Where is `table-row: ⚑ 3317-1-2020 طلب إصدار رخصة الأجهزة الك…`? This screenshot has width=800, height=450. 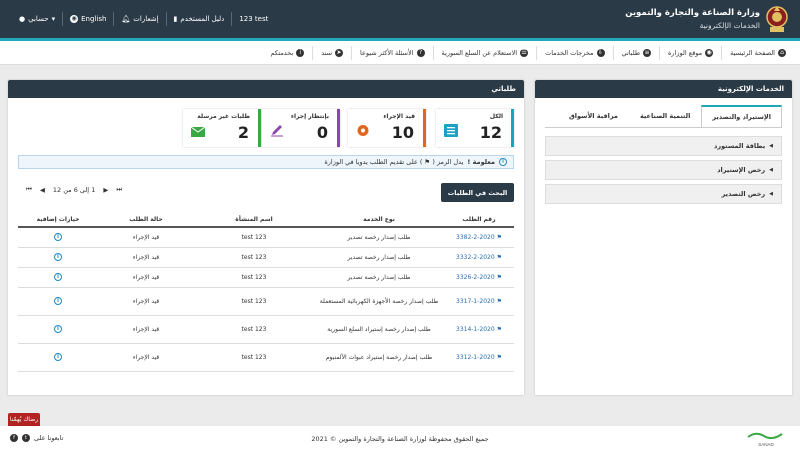
table-row: ⚑ 3317-1-2020 طلب إصدار رخصة الأجهزة الك… is located at coordinates (266, 301).